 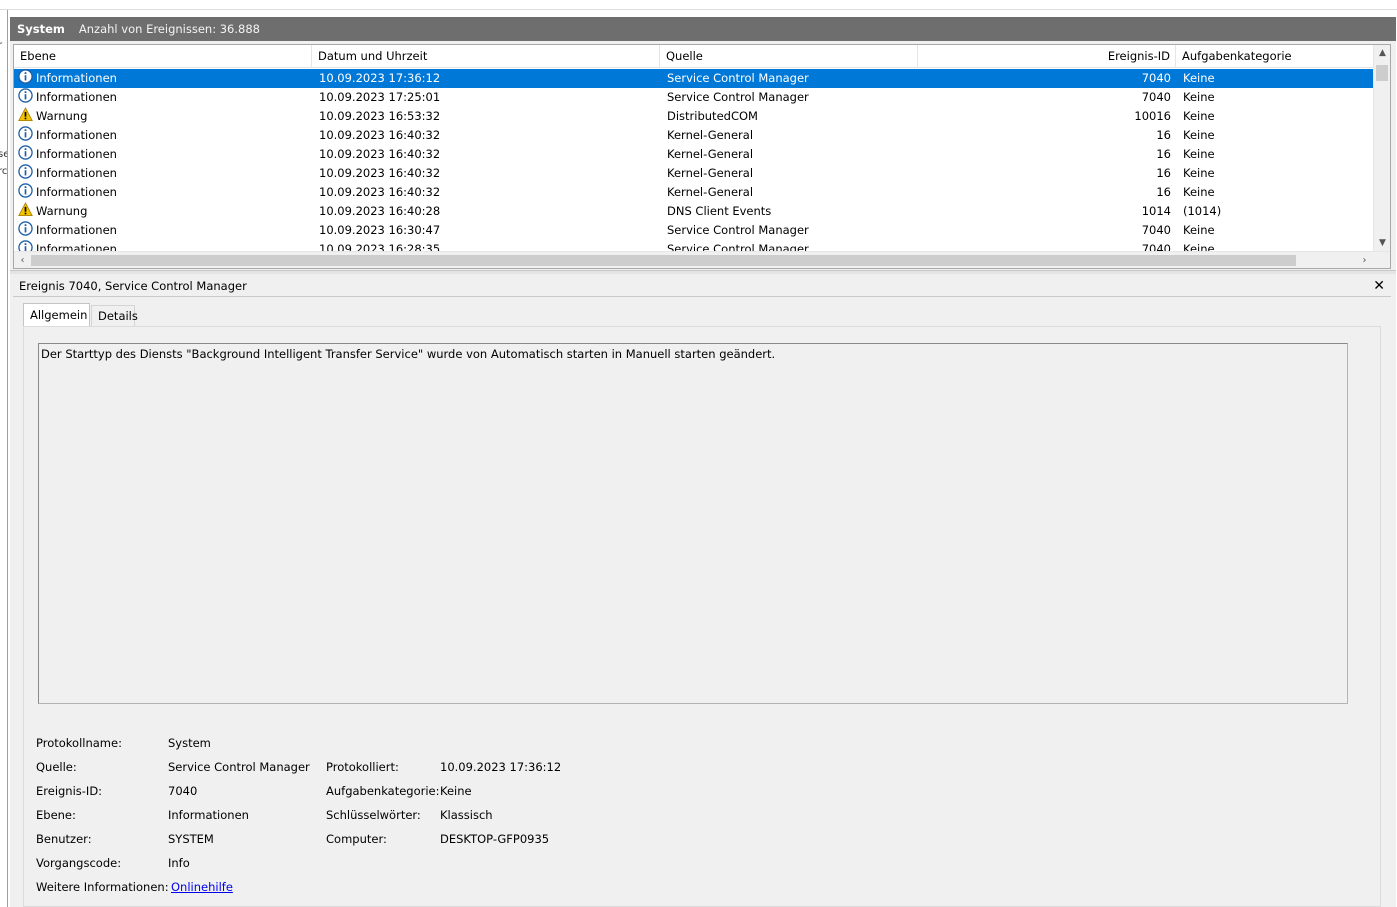 What do you see at coordinates (1382, 73) in the screenshot?
I see `vertical-scroll-thumb` at bounding box center [1382, 73].